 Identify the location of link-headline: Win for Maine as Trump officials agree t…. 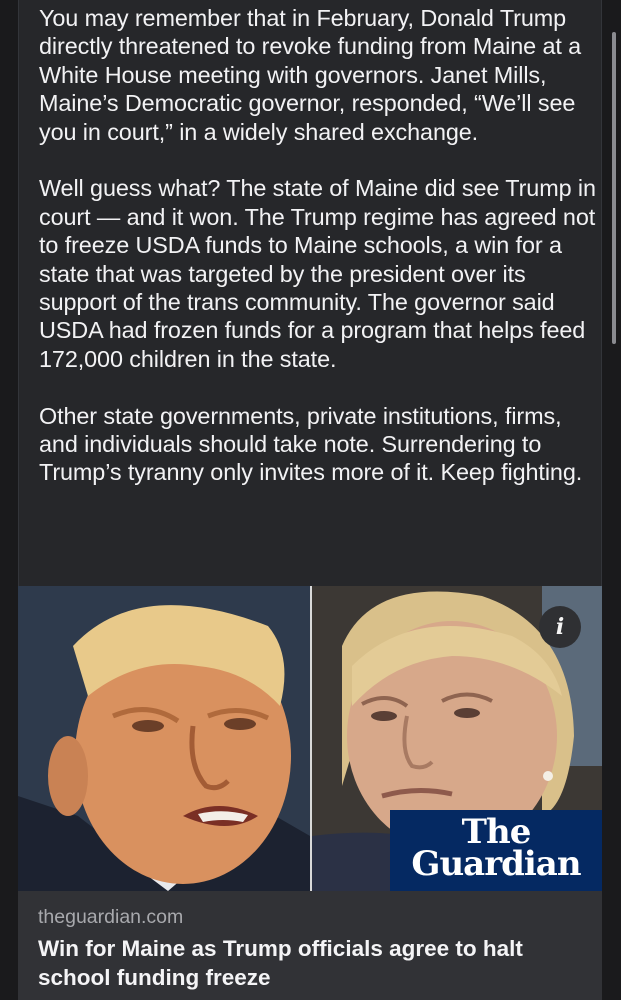
(313, 963).